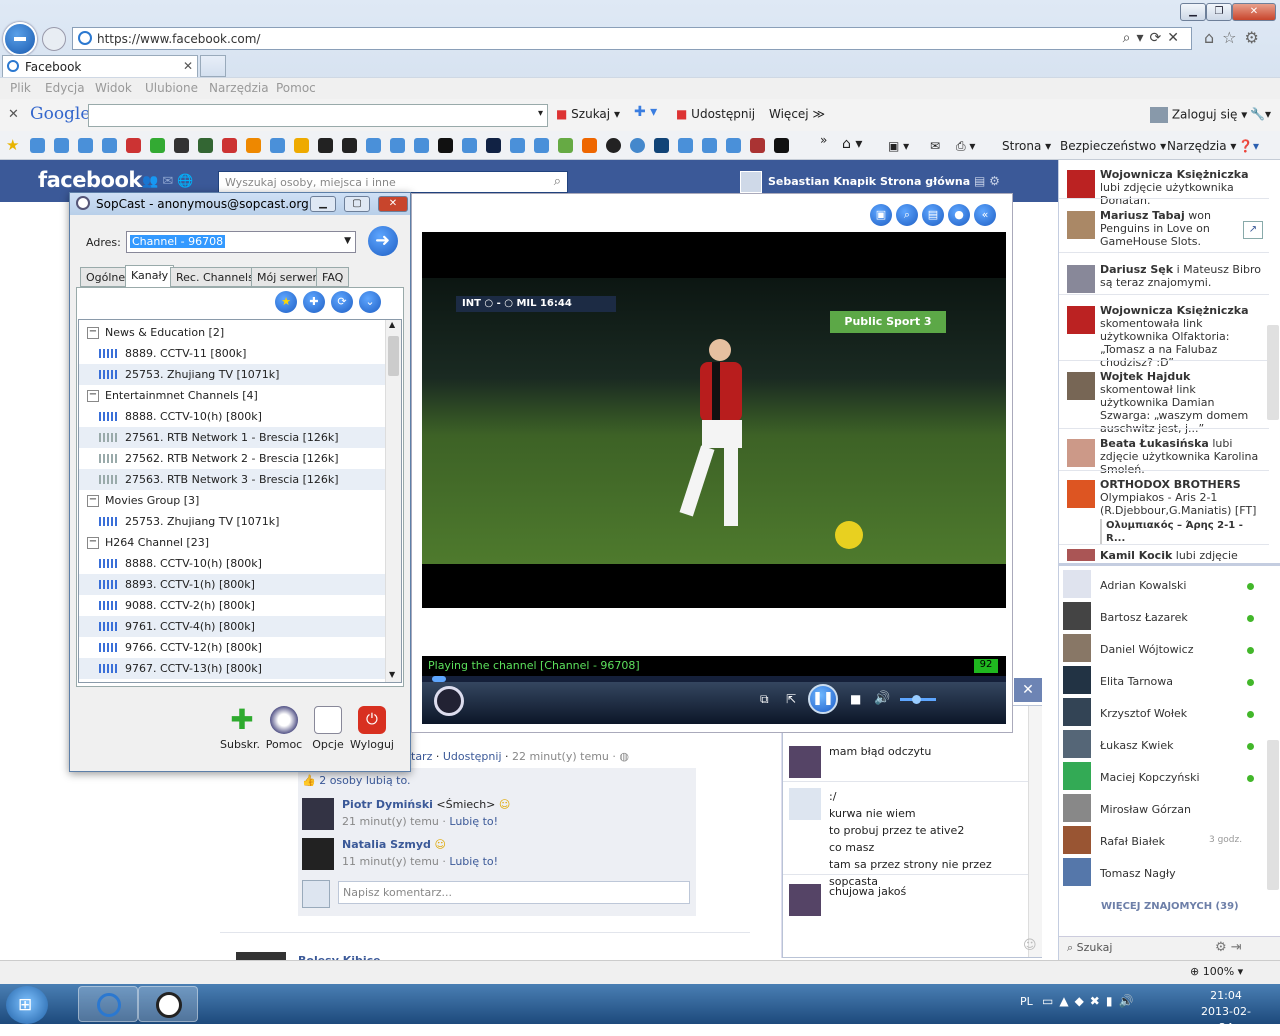 The height and width of the screenshot is (1036, 1280). Describe the element at coordinates (1154, 38) in the screenshot. I see `address-actions: ⌕▾⟳✕` at that location.